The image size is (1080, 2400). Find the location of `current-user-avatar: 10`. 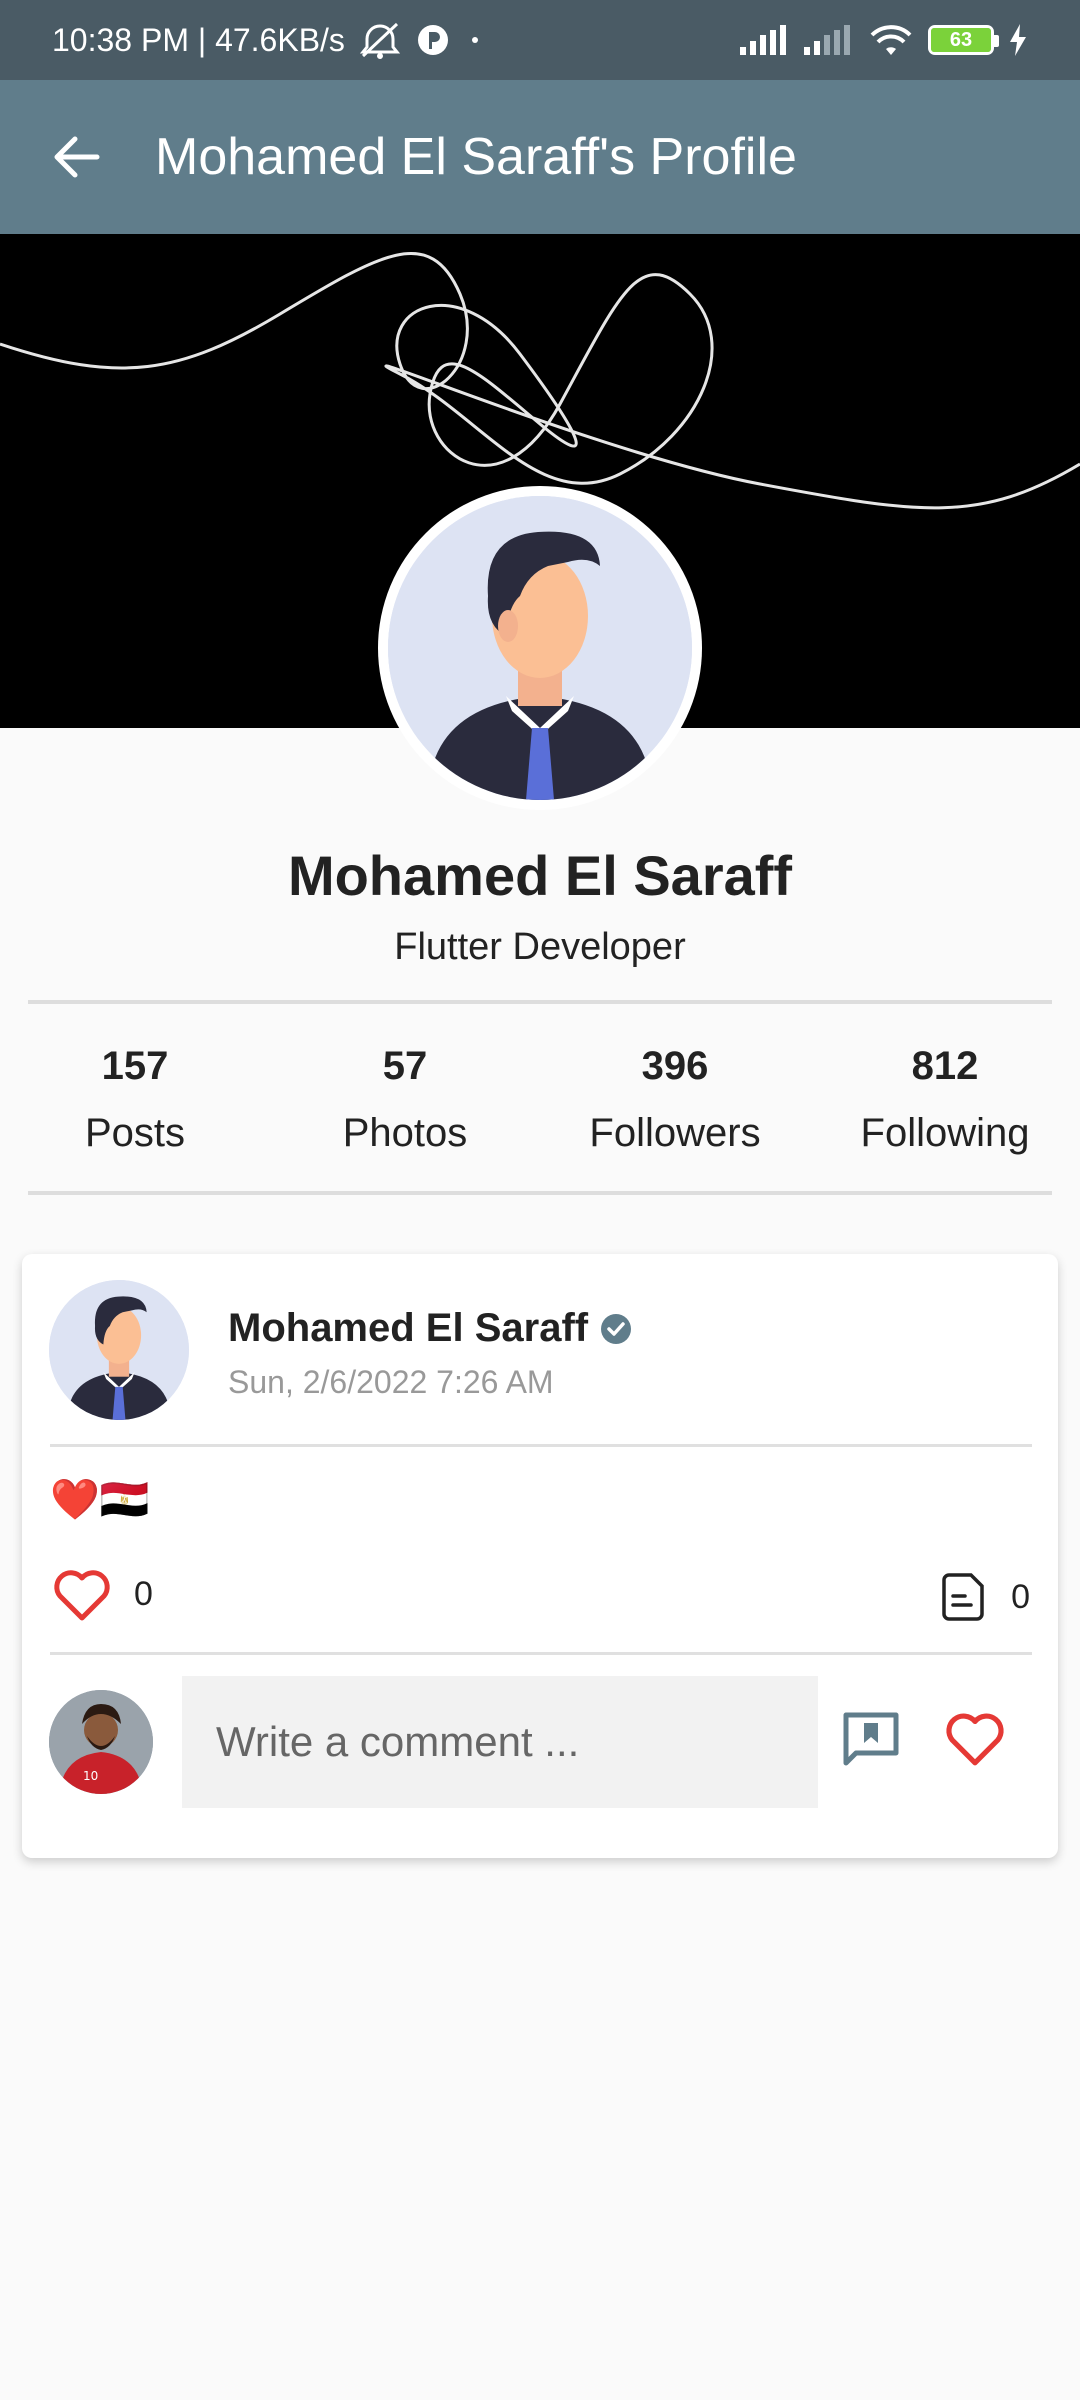

current-user-avatar: 10 is located at coordinates (101, 1742).